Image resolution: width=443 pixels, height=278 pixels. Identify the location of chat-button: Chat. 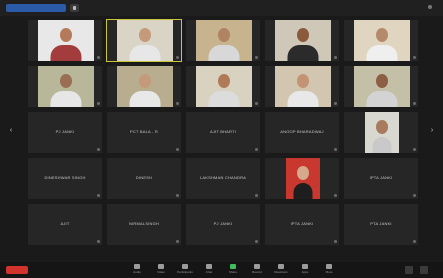
(209, 270).